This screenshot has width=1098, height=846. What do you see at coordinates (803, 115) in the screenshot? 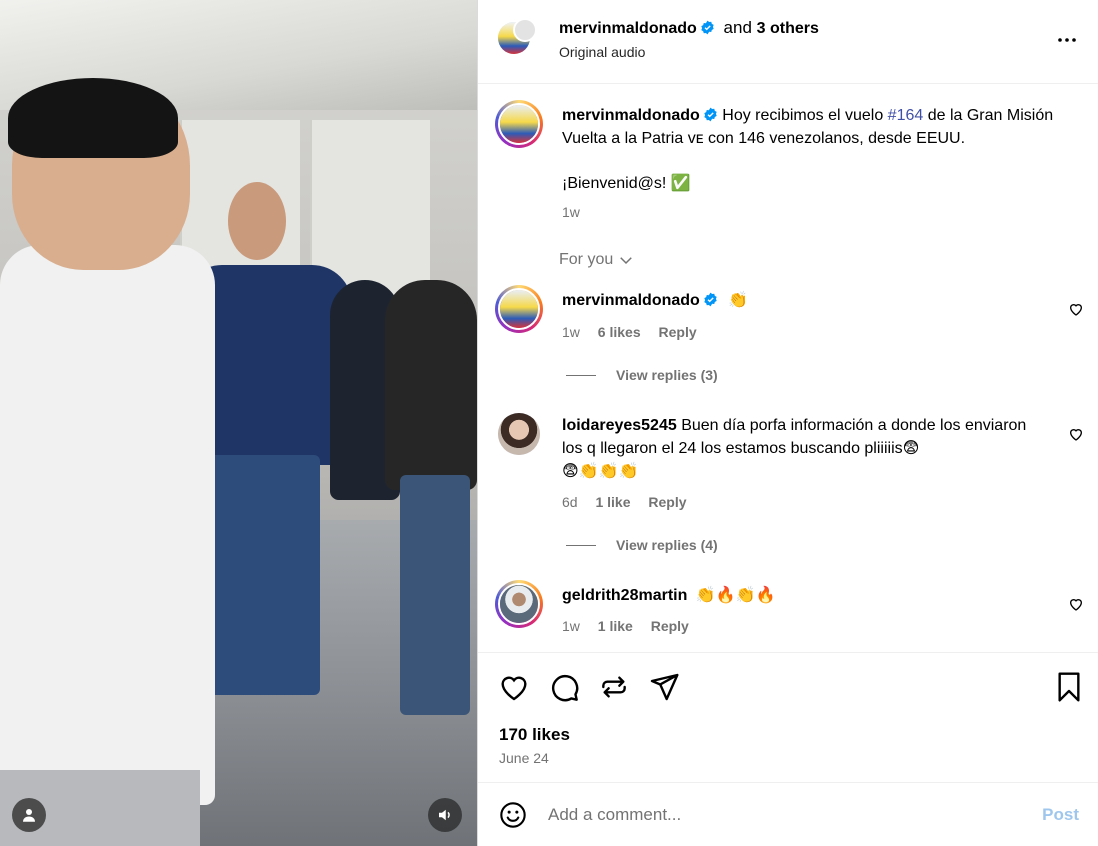
I see `caption-text: Hoy recibimos el vuelo` at bounding box center [803, 115].